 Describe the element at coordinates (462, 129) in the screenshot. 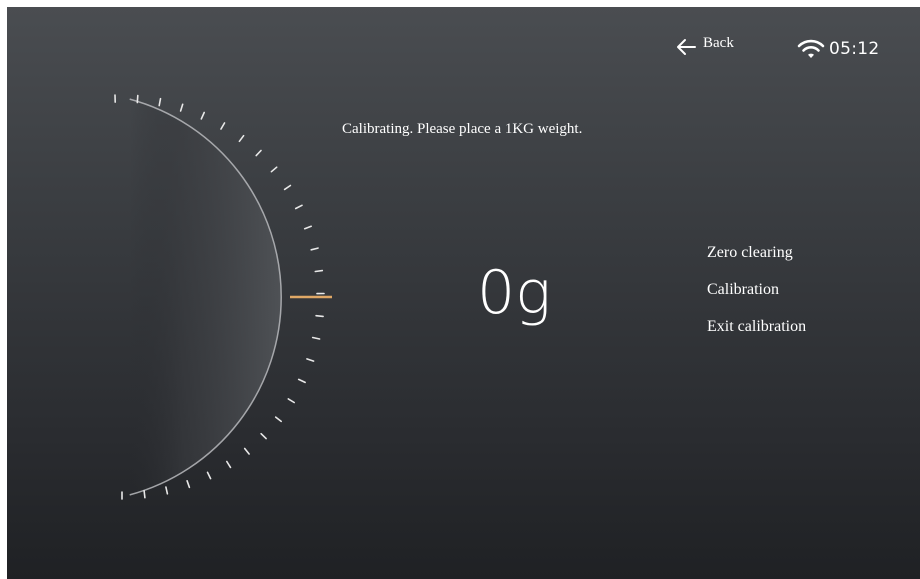

I see `calibration-instruction: Calibrating. Please place a 1KG weight.` at that location.